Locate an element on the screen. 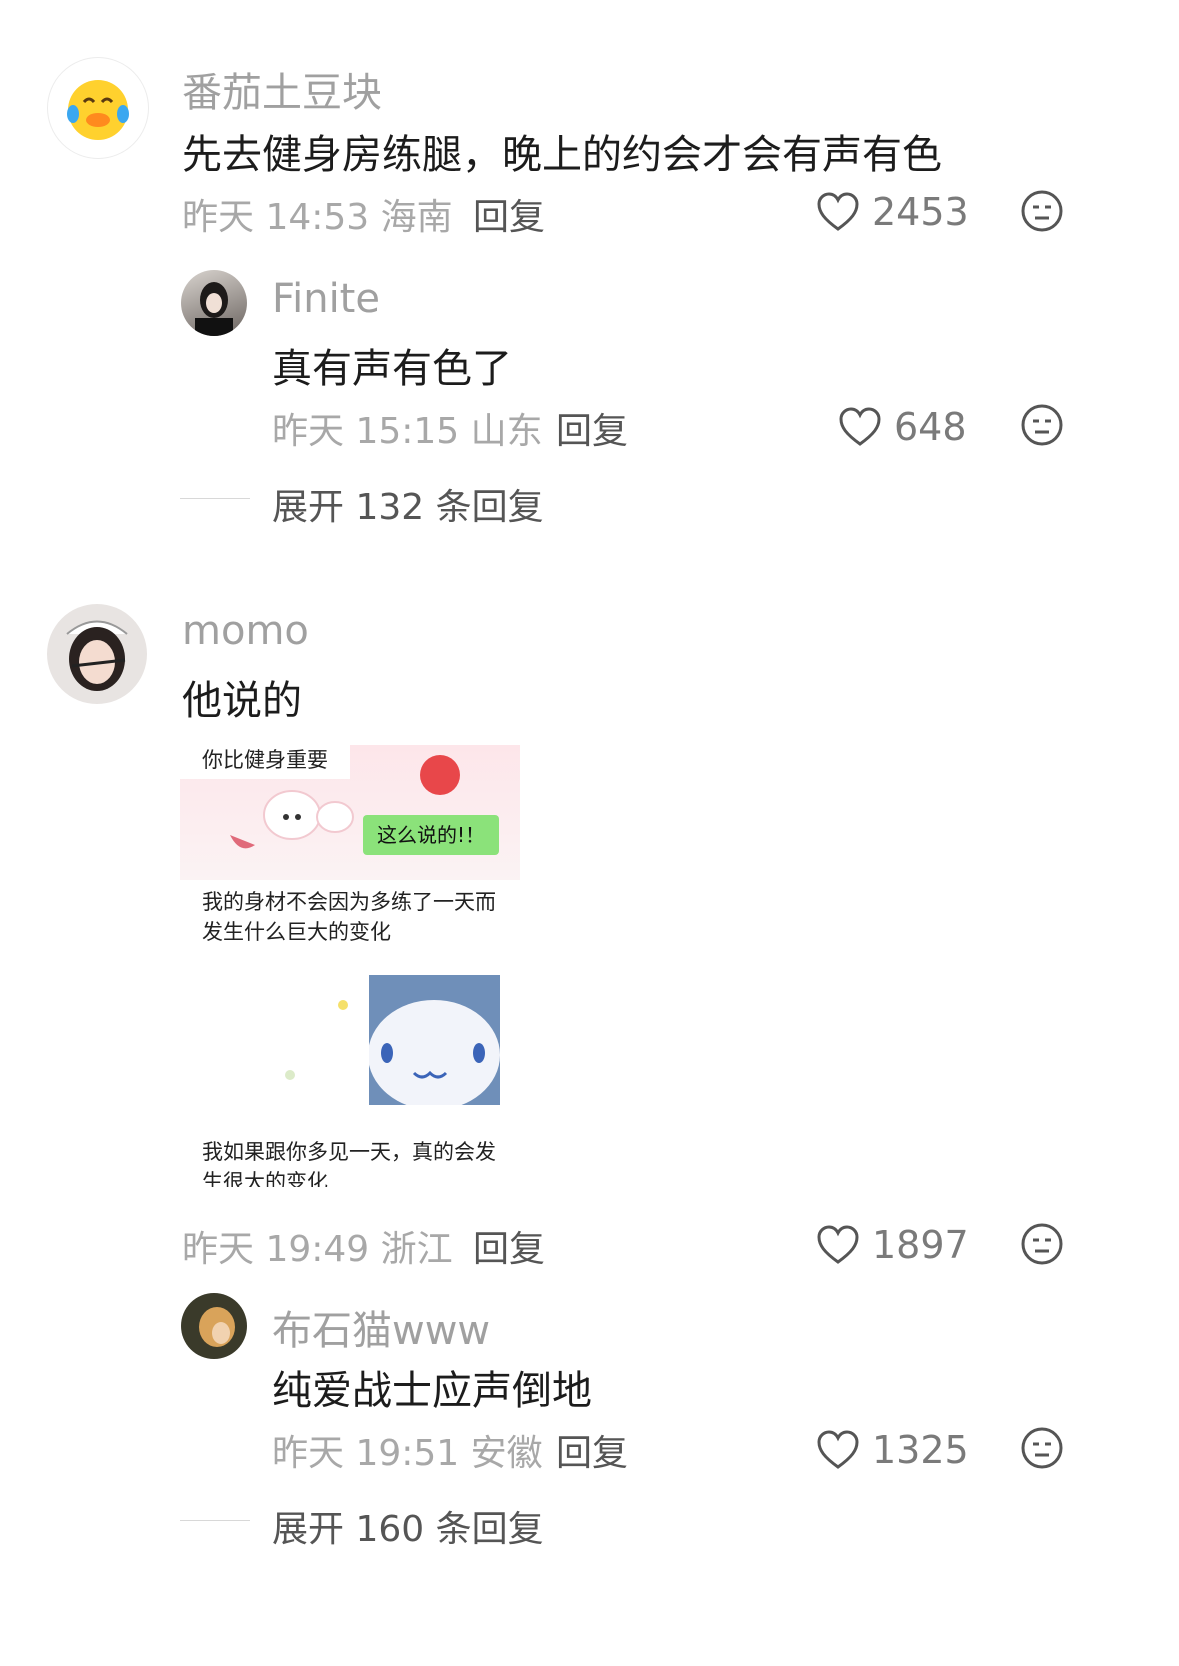  comment-meta: 昨天 19:49 浙江 is located at coordinates (317, 1249).